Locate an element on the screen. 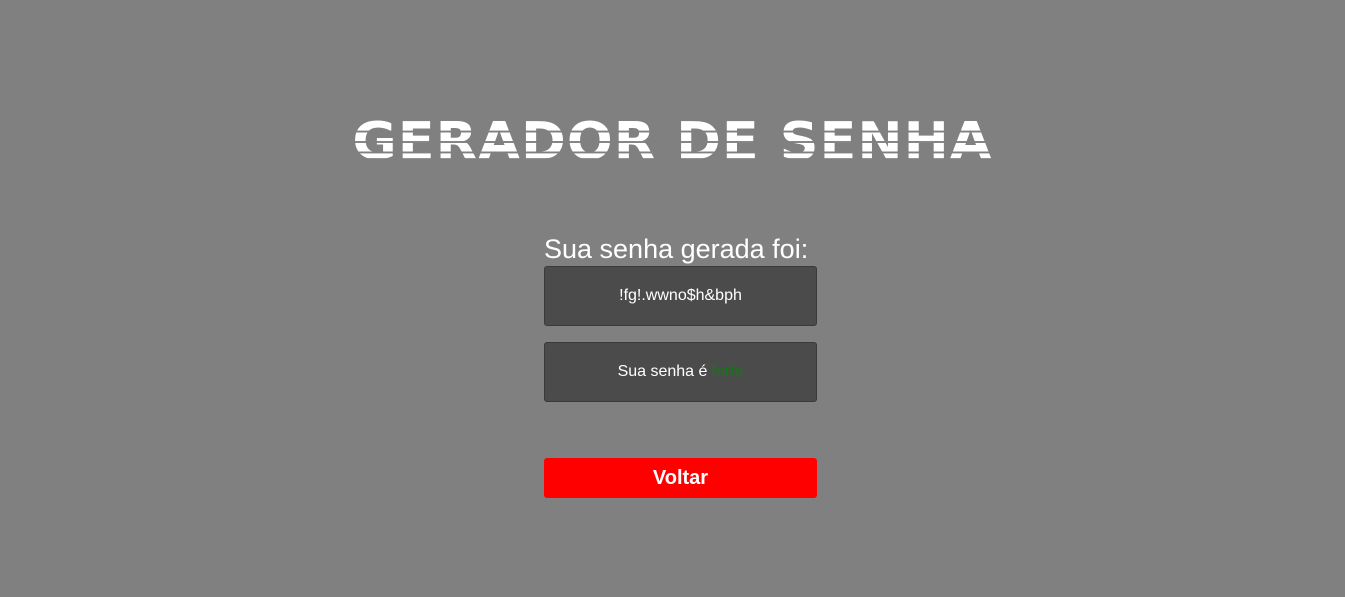  page-title: GERADOR DE SENHA is located at coordinates (672, 142).